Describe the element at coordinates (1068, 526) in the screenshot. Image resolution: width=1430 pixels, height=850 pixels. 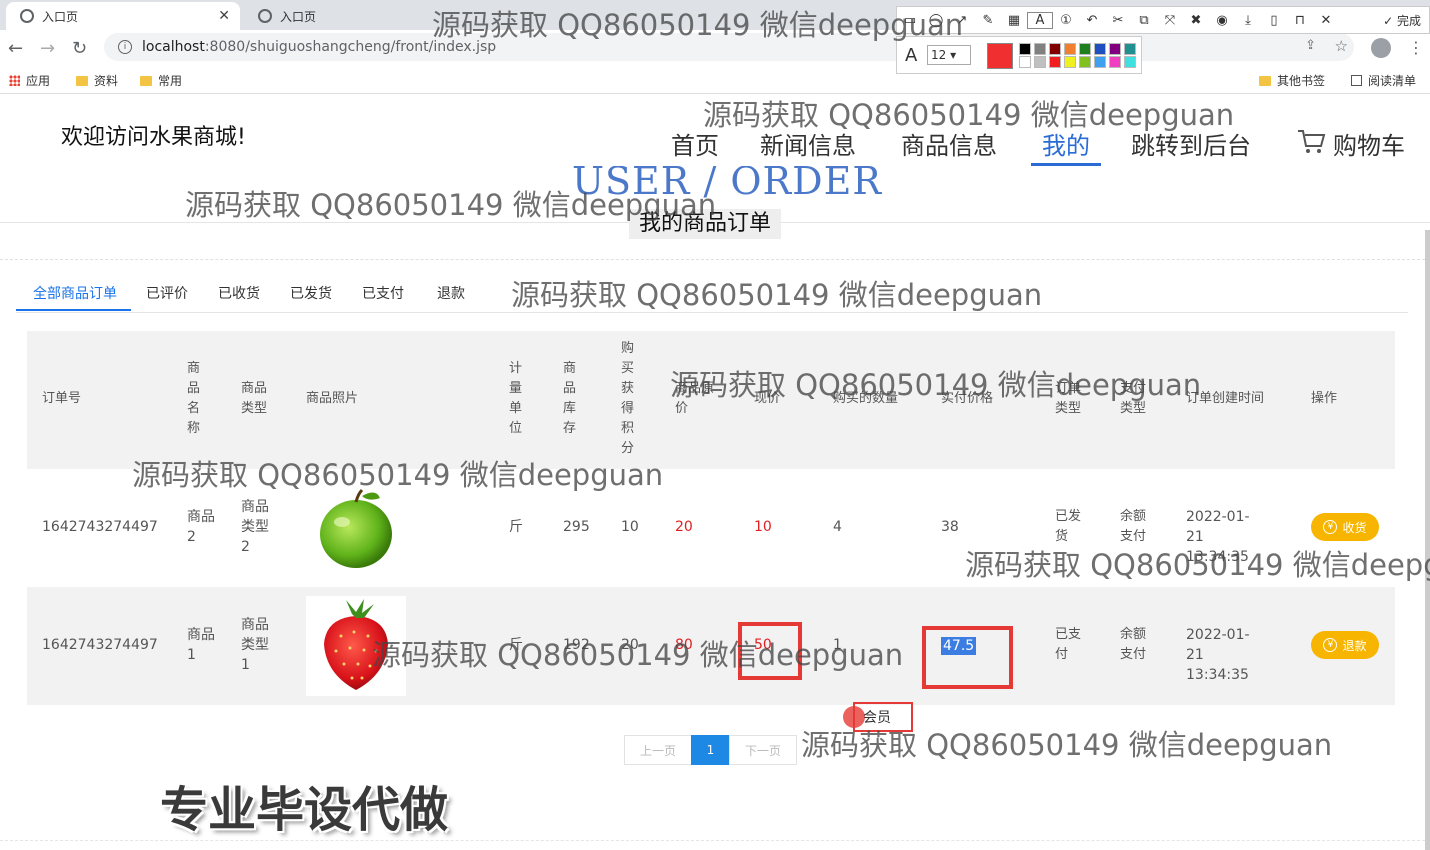
I see `cell-order-type: 已发货` at that location.